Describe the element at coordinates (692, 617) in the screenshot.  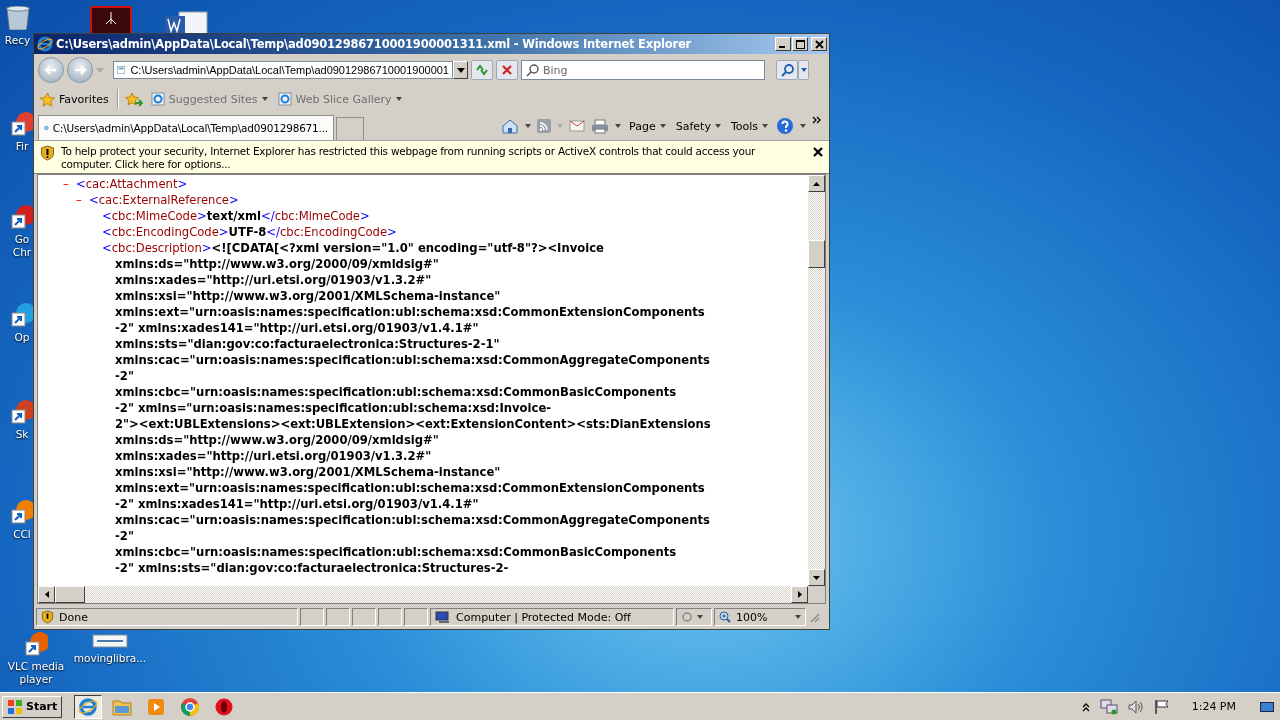
I see `lock-settings-icon` at that location.